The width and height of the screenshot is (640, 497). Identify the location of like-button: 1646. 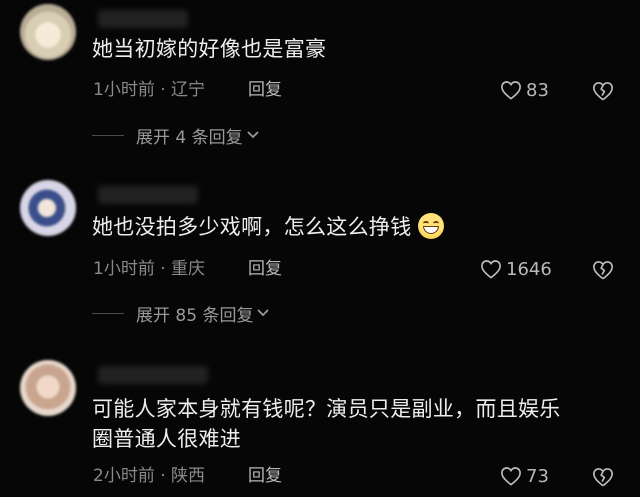
(516, 269).